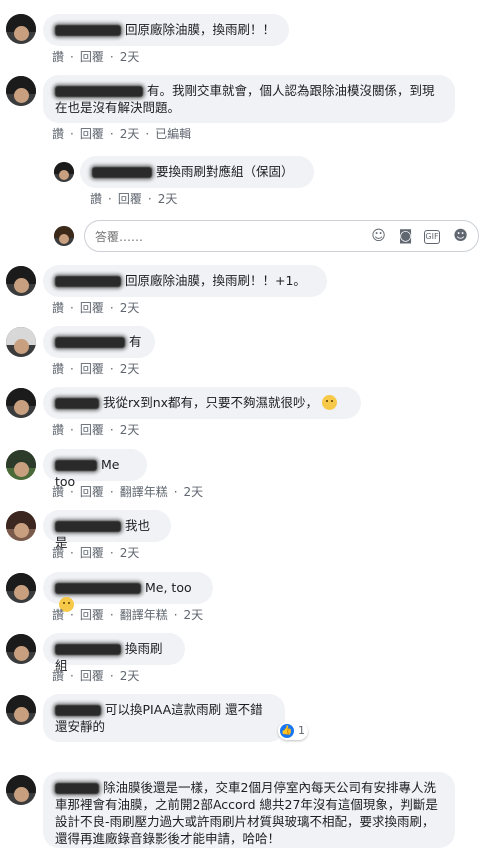  Describe the element at coordinates (249, 99) in the screenshot. I see `comment-bubble: 有。我剛交車就會，個人認為跟除油模沒關係，到現在也是沒有解決問題。` at that location.